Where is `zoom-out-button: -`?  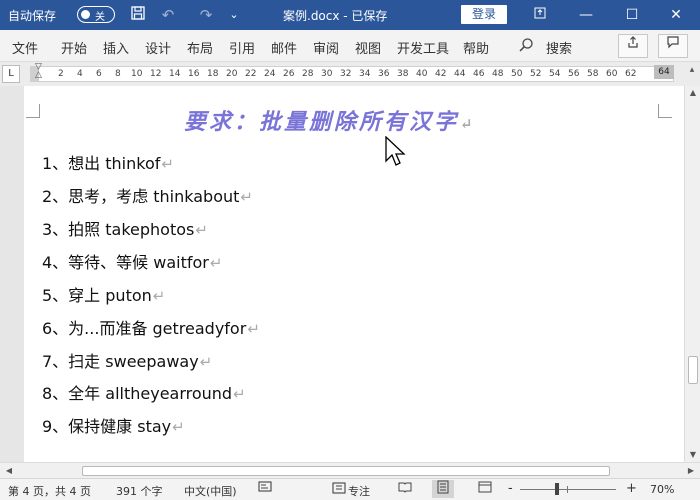 zoom-out-button: - is located at coordinates (510, 488).